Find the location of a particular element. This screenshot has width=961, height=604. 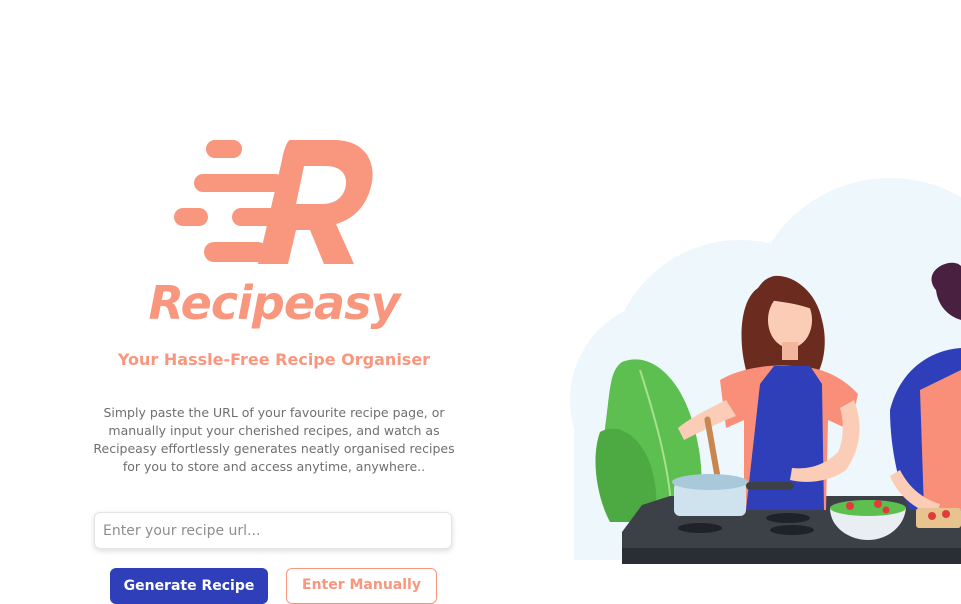

tagline: Your Hassle-Free Recipe Organiser is located at coordinates (274, 359).